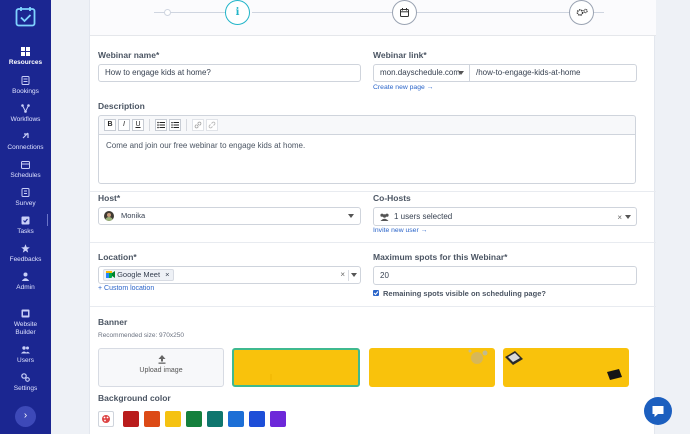 The height and width of the screenshot is (434, 690). What do you see at coordinates (110, 125) in the screenshot?
I see `bold-button: B` at bounding box center [110, 125].